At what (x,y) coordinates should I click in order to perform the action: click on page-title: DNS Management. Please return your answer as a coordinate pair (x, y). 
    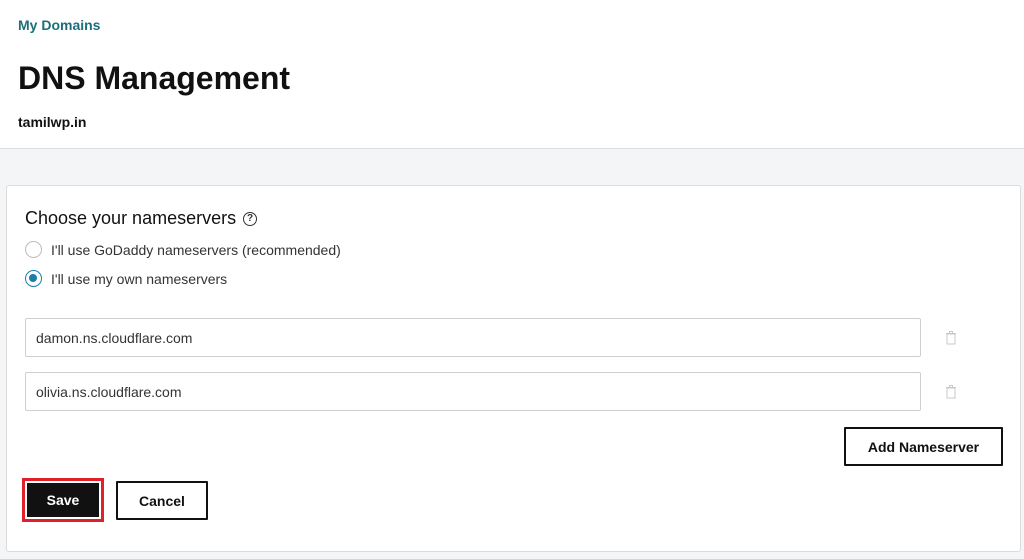
    Looking at the image, I should click on (154, 78).